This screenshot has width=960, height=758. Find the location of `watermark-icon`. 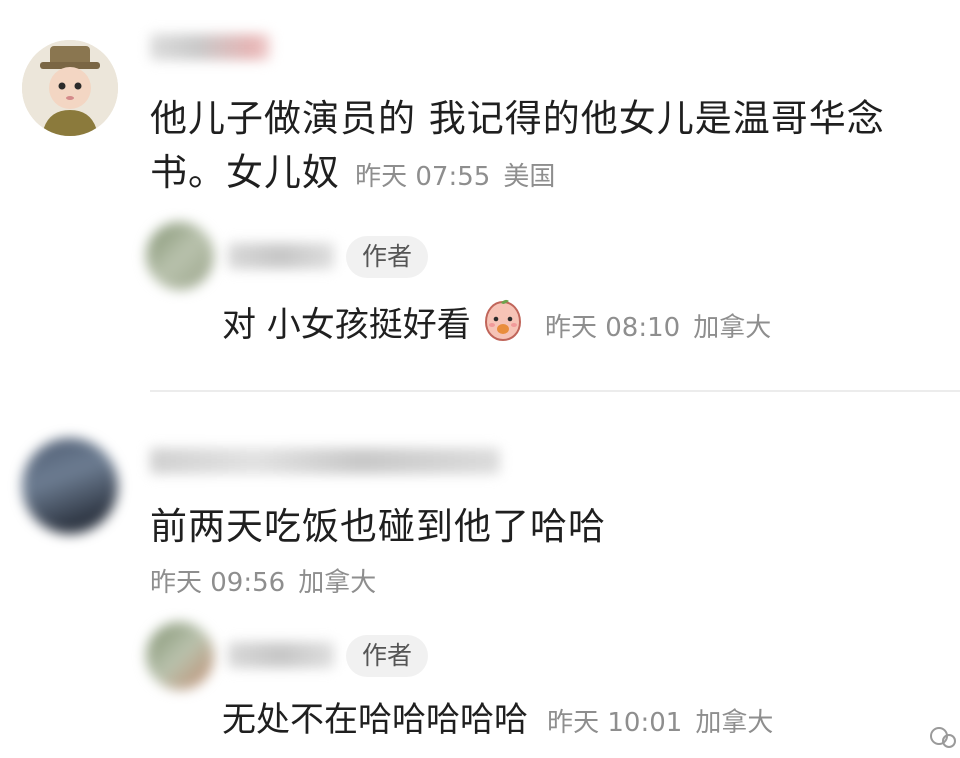

watermark-icon is located at coordinates (943, 740).